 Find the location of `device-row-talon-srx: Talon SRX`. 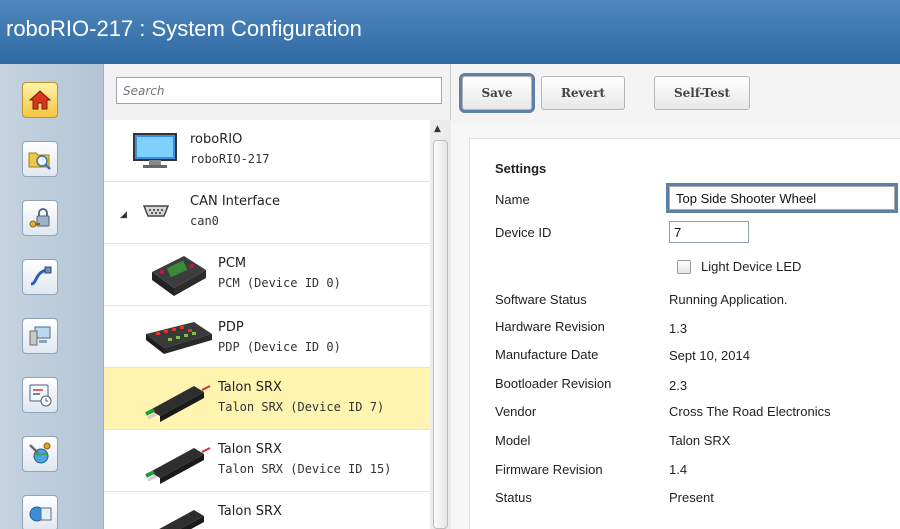

device-row-talon-srx: Talon SRX is located at coordinates (267, 510).